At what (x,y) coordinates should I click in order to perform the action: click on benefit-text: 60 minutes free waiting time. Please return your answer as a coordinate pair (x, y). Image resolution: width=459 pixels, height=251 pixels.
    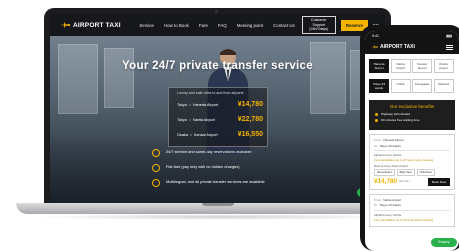
    Looking at the image, I should click on (400, 120).